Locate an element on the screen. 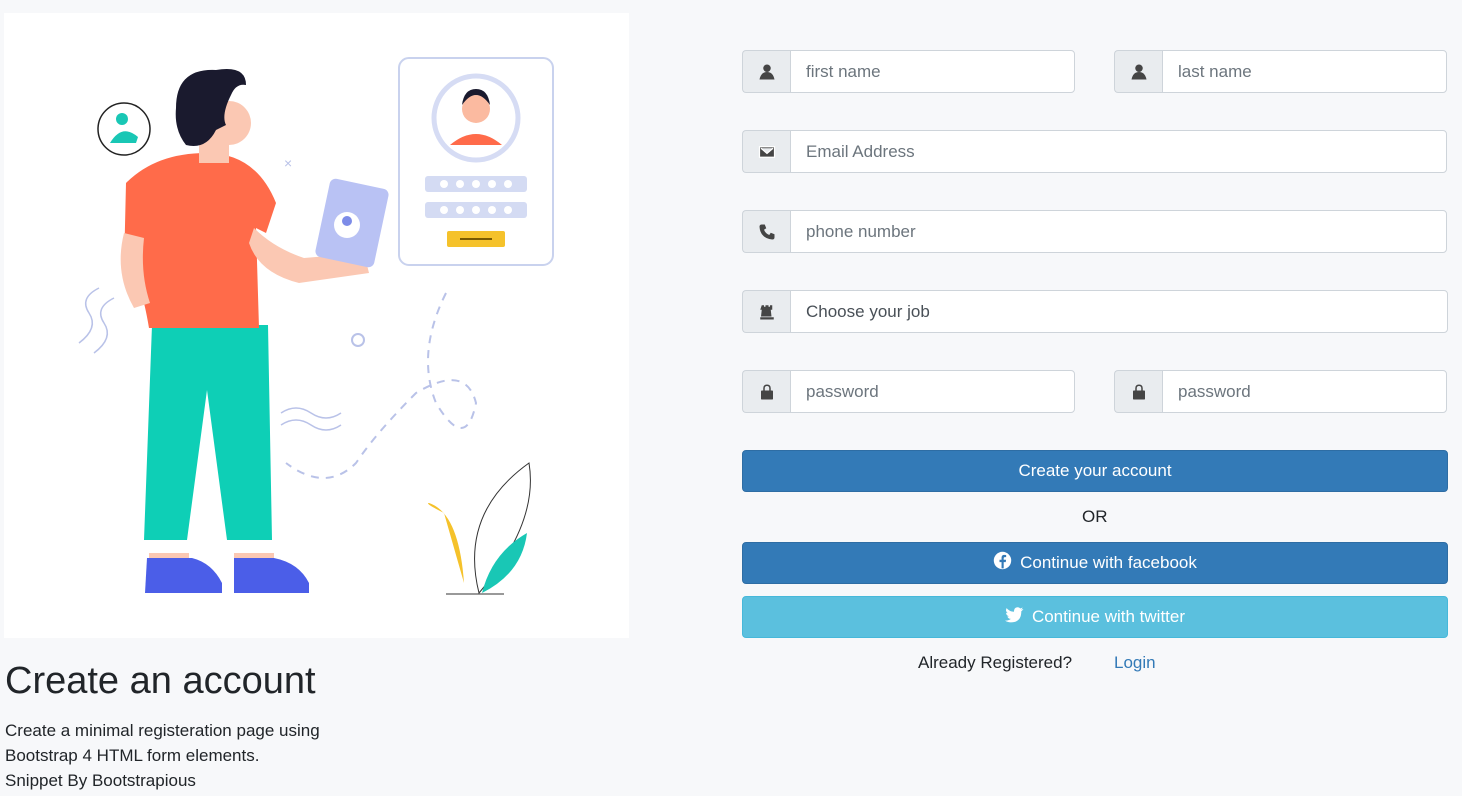 The height and width of the screenshot is (796, 1462). facebook-login-button: Continue with facebook is located at coordinates (1095, 563).